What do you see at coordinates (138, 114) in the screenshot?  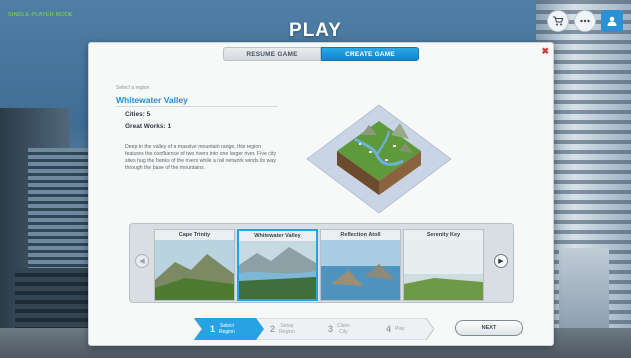 I see `cities-count: Cities: 5` at bounding box center [138, 114].